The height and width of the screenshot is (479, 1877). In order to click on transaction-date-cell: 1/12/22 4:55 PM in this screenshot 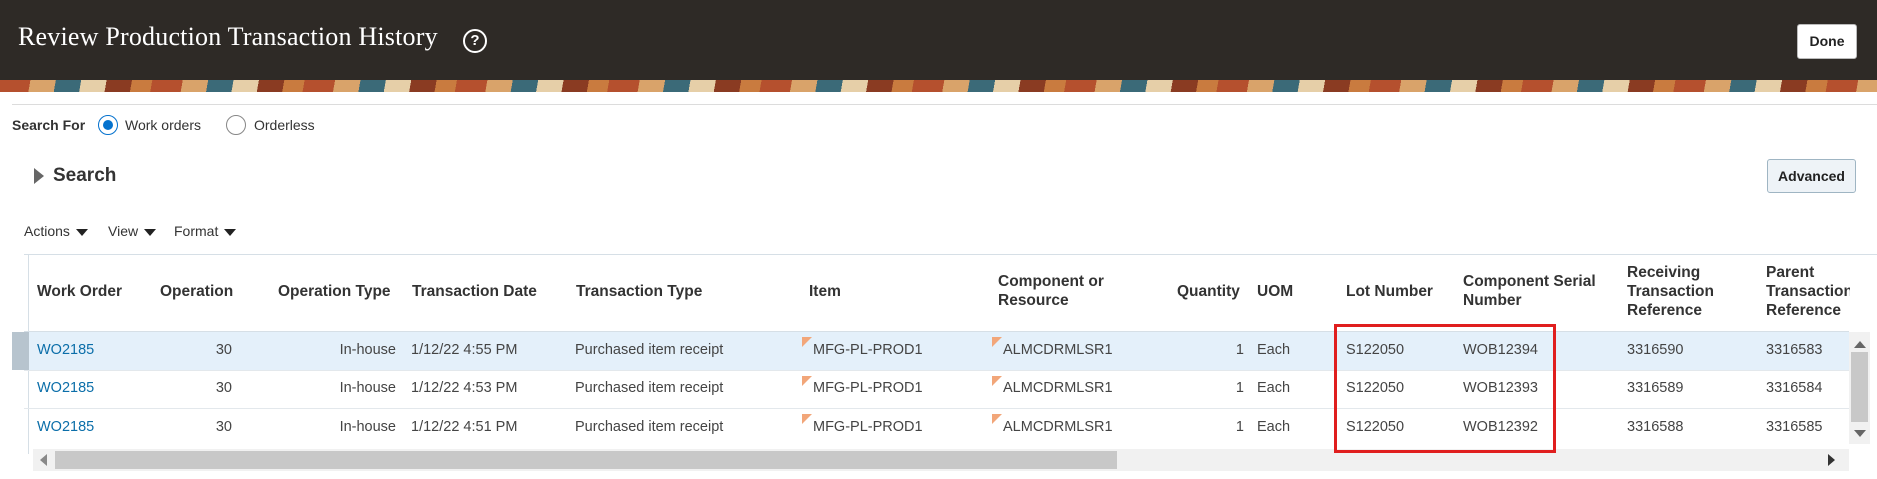, I will do `click(464, 350)`.